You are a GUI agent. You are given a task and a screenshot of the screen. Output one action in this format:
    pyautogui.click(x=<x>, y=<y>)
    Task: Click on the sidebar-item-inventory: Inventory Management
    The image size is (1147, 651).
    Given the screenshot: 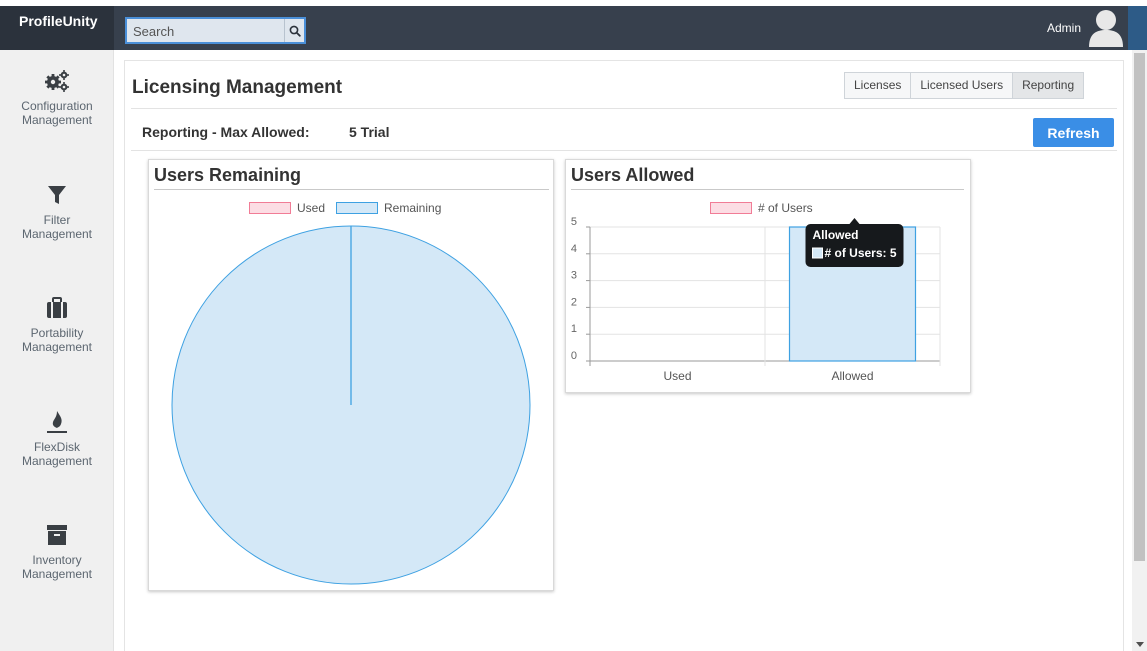 What is the action you would take?
    pyautogui.click(x=57, y=552)
    